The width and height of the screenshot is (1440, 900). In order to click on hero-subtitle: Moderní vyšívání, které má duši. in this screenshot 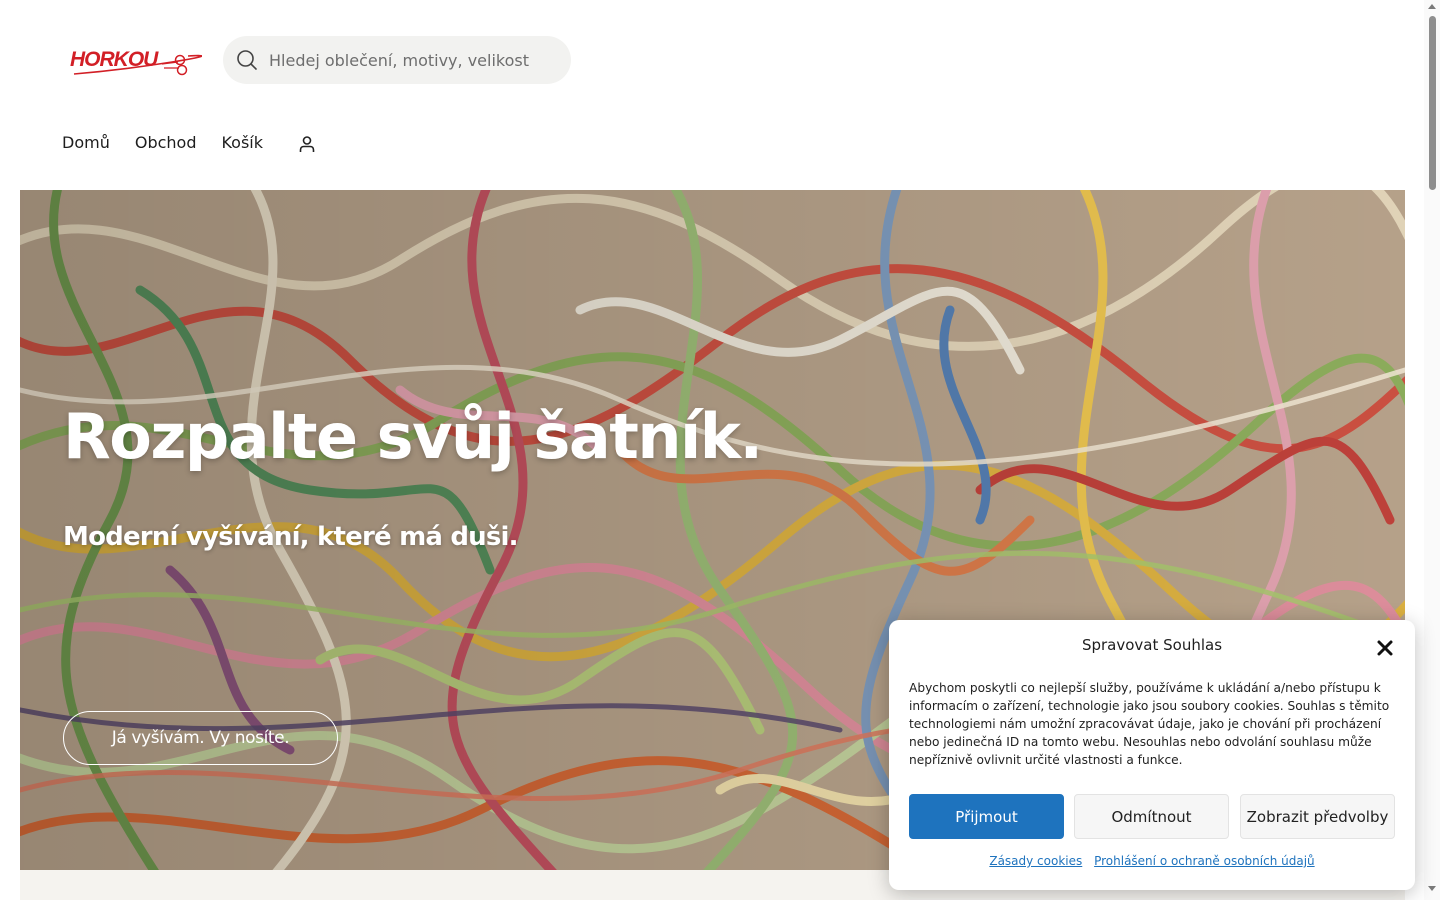, I will do `click(291, 537)`.